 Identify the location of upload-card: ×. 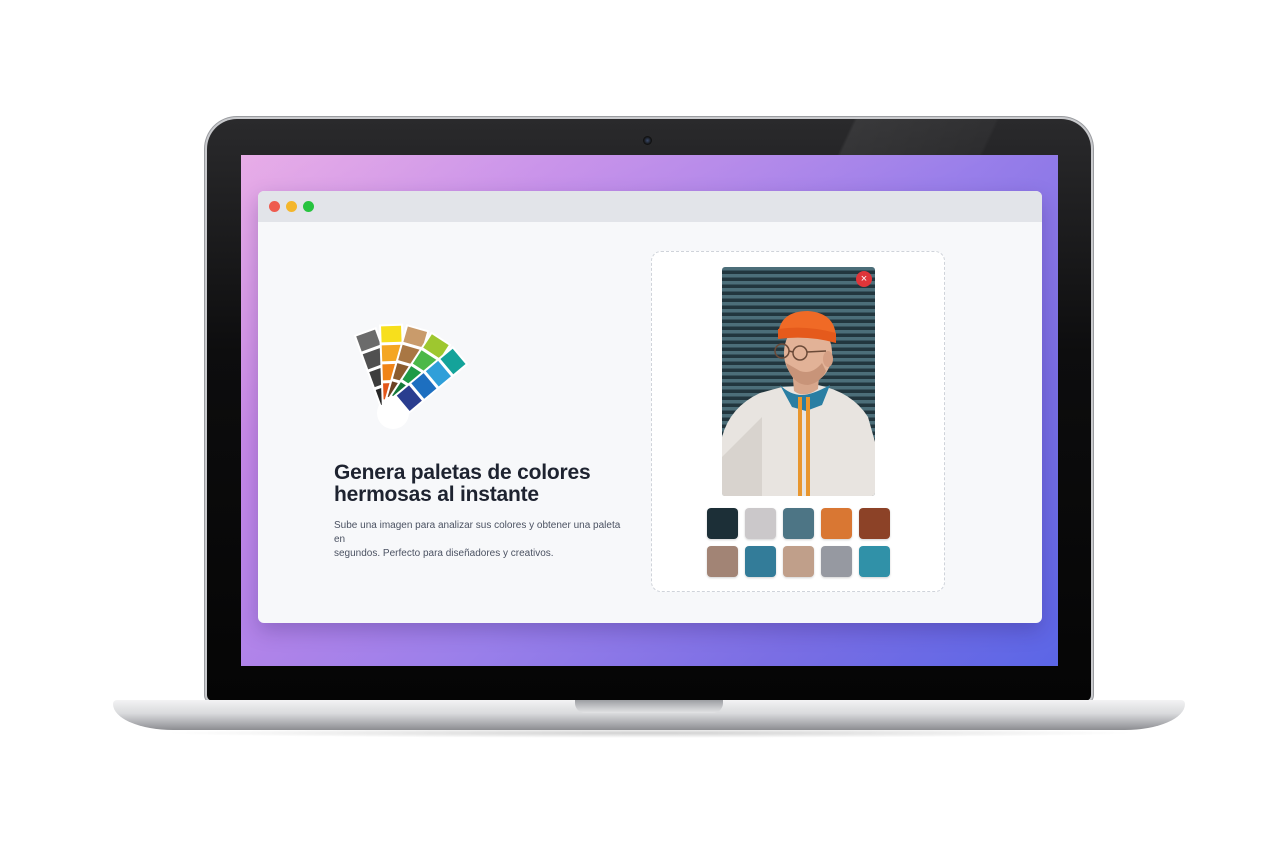
(798, 421).